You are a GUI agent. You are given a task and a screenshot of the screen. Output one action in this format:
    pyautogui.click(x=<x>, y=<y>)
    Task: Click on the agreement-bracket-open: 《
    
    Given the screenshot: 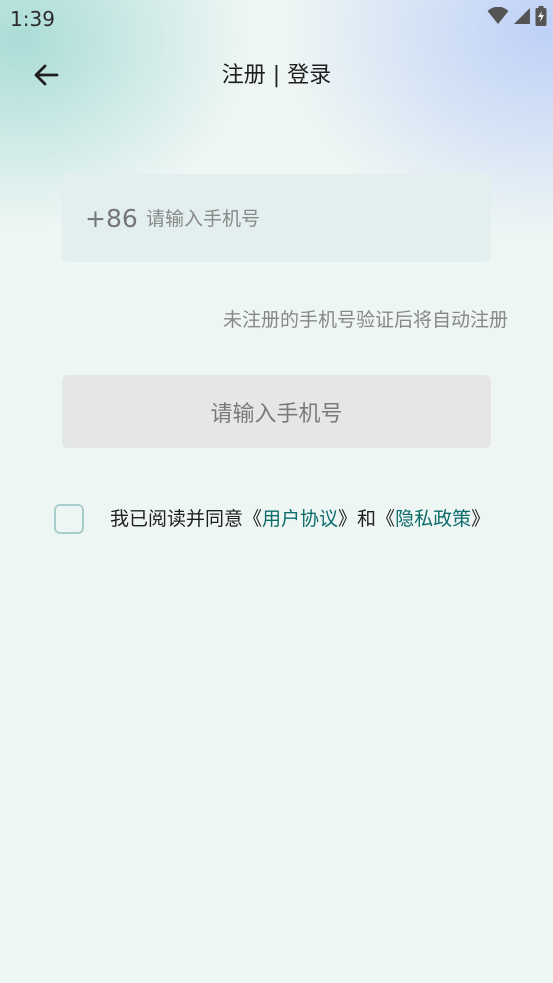 What is the action you would take?
    pyautogui.click(x=253, y=519)
    